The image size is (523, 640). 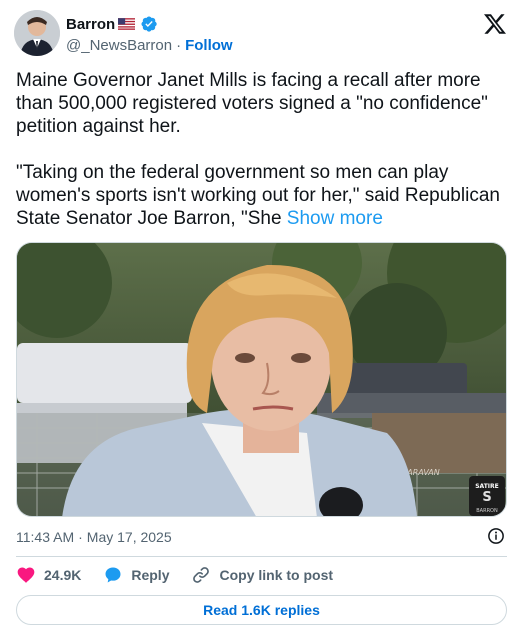 What do you see at coordinates (201, 575) in the screenshot?
I see `link-icon` at bounding box center [201, 575].